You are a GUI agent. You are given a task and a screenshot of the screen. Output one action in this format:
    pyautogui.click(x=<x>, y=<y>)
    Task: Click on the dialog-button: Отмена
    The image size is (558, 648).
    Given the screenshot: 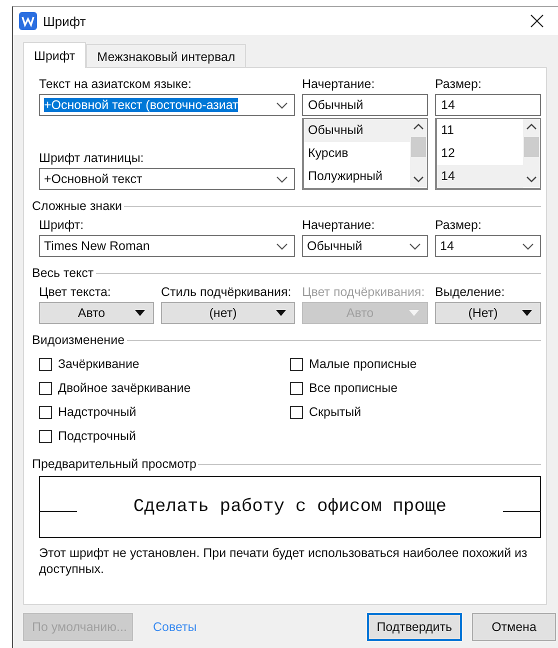 What is the action you would take?
    pyautogui.click(x=514, y=627)
    